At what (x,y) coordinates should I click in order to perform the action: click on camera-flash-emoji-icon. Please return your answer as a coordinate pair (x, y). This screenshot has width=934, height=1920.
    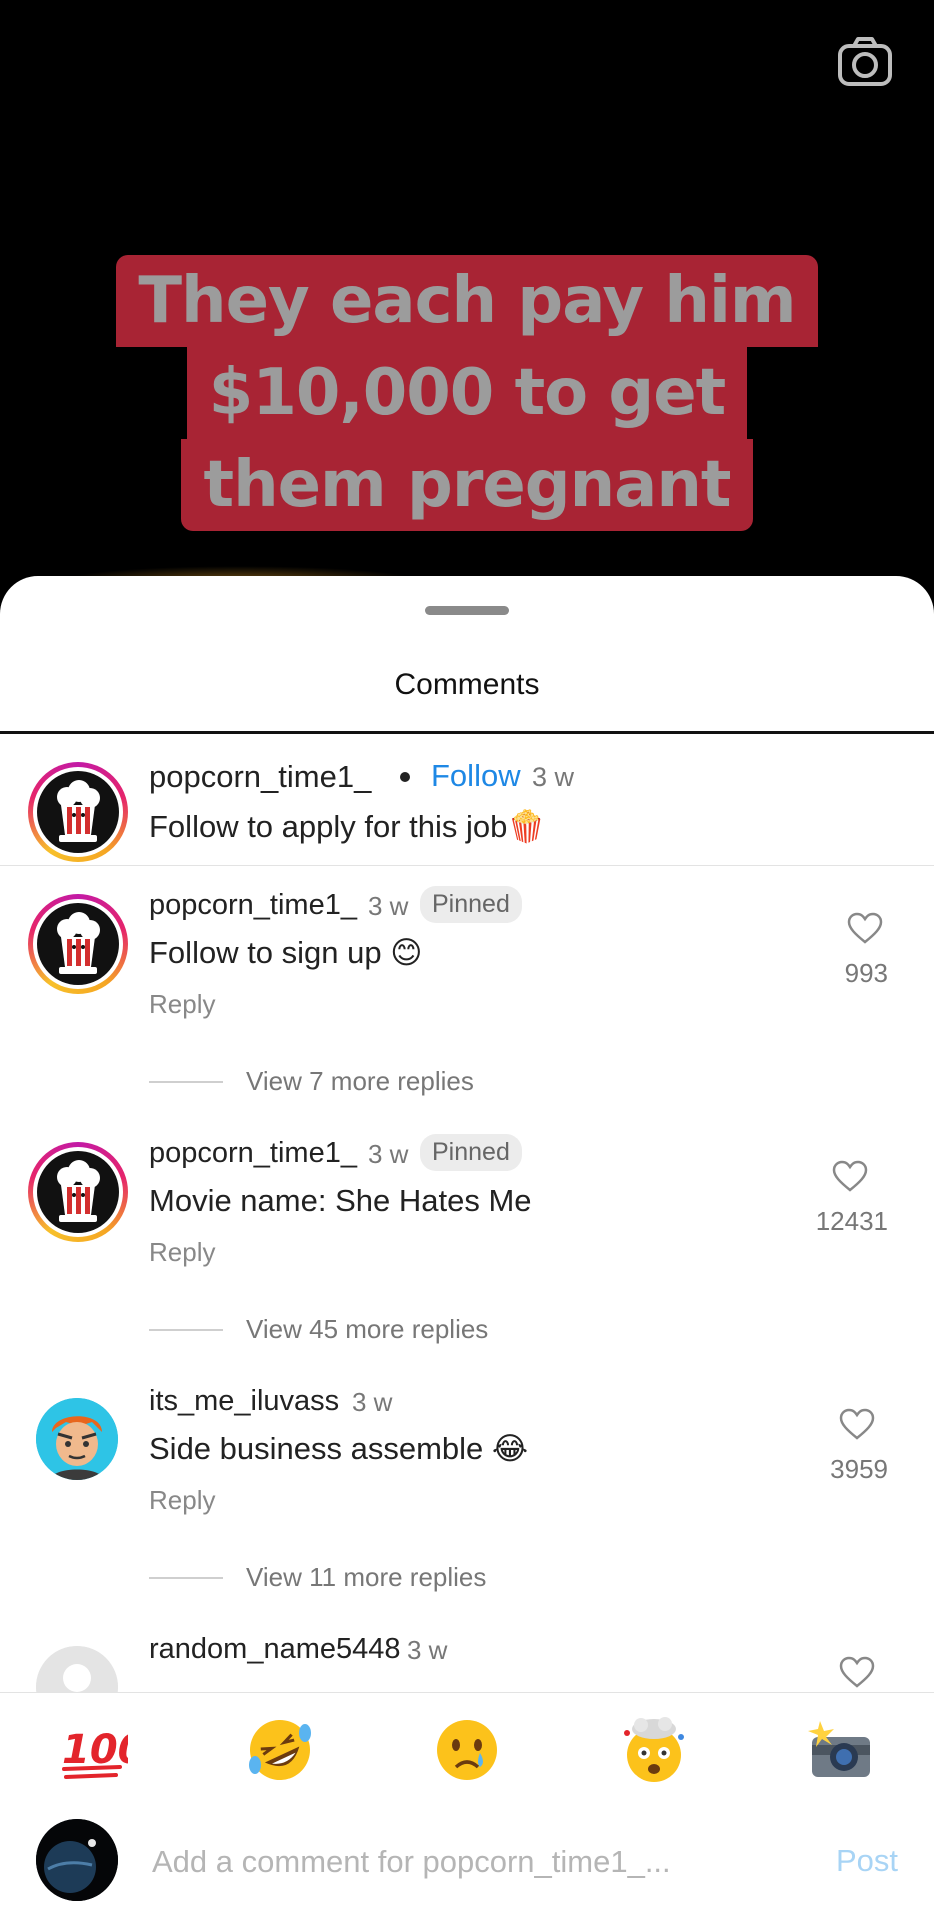
    Looking at the image, I should click on (841, 1750).